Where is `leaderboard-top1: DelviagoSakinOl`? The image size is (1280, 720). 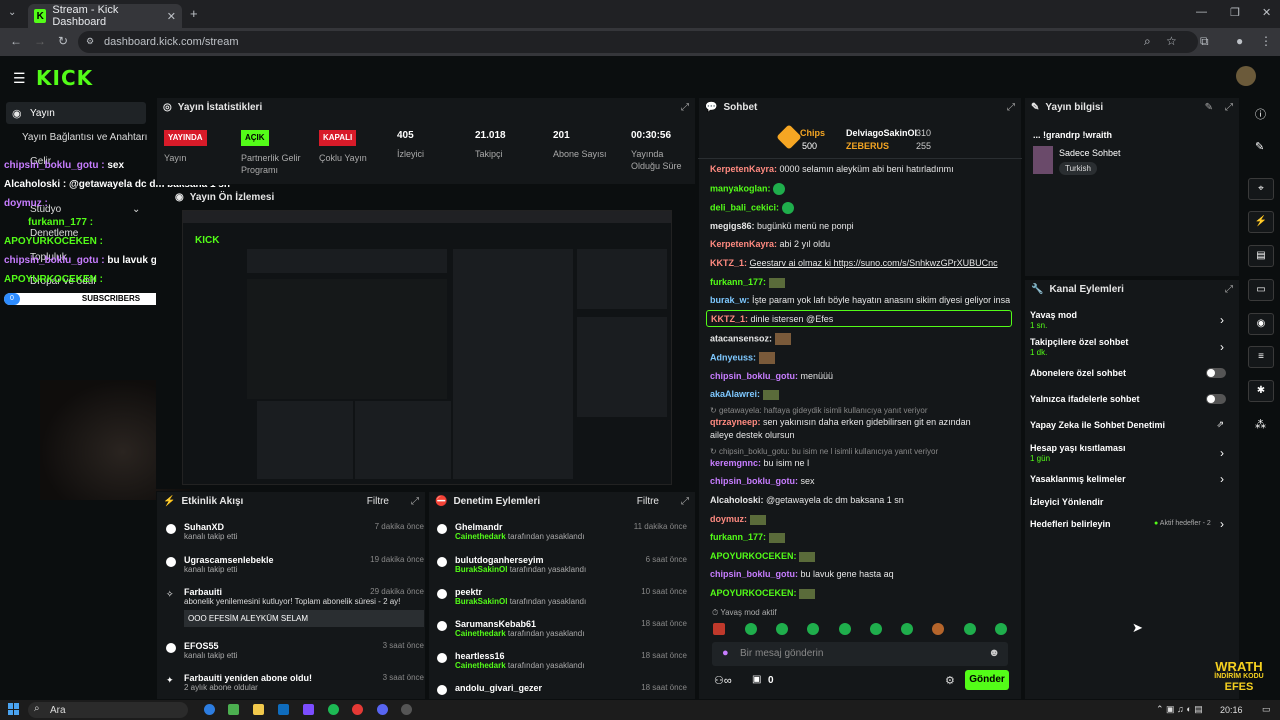
leaderboard-top1: DelviagoSakinOl is located at coordinates (881, 133).